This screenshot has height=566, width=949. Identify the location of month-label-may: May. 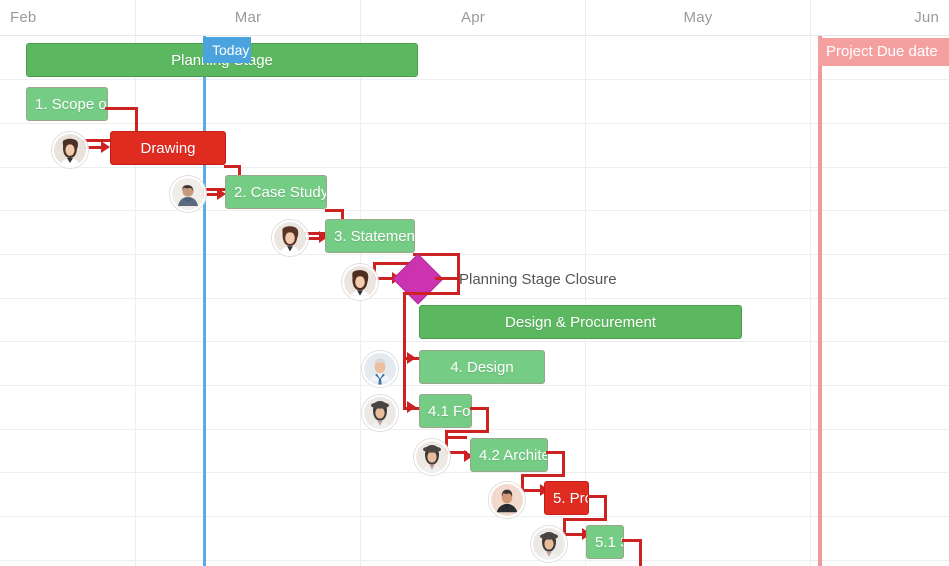
(698, 17).